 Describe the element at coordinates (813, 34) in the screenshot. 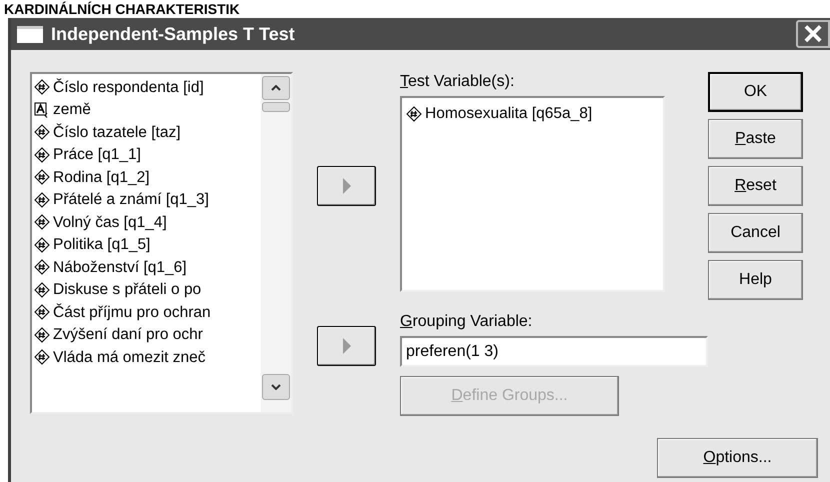

I see `close-button: ×` at that location.